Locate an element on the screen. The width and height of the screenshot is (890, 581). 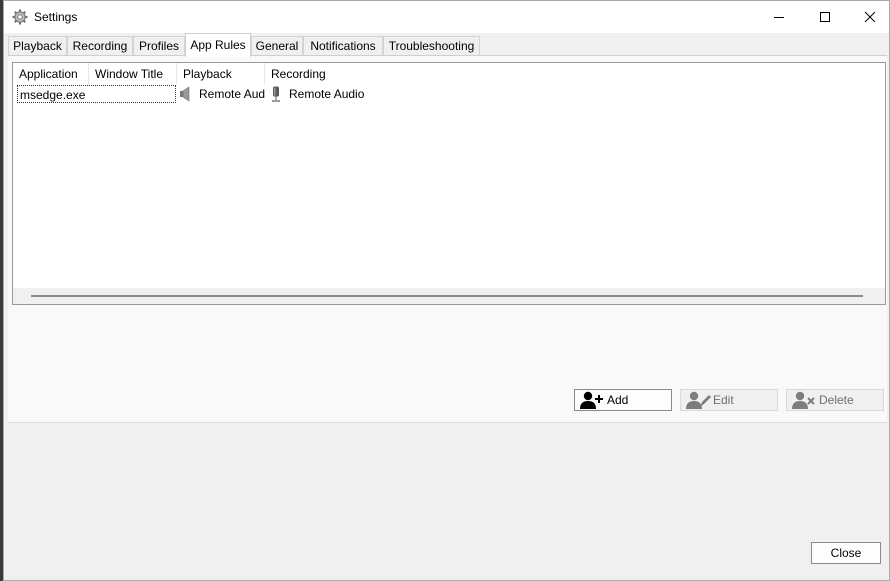
minimize-icon is located at coordinates (779, 17).